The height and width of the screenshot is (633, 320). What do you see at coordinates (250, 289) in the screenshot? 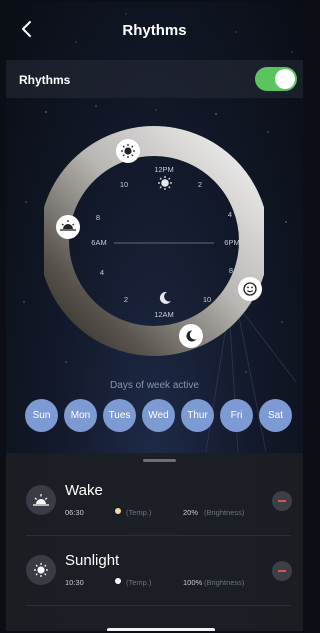
I see `smile-marker-icon` at bounding box center [250, 289].